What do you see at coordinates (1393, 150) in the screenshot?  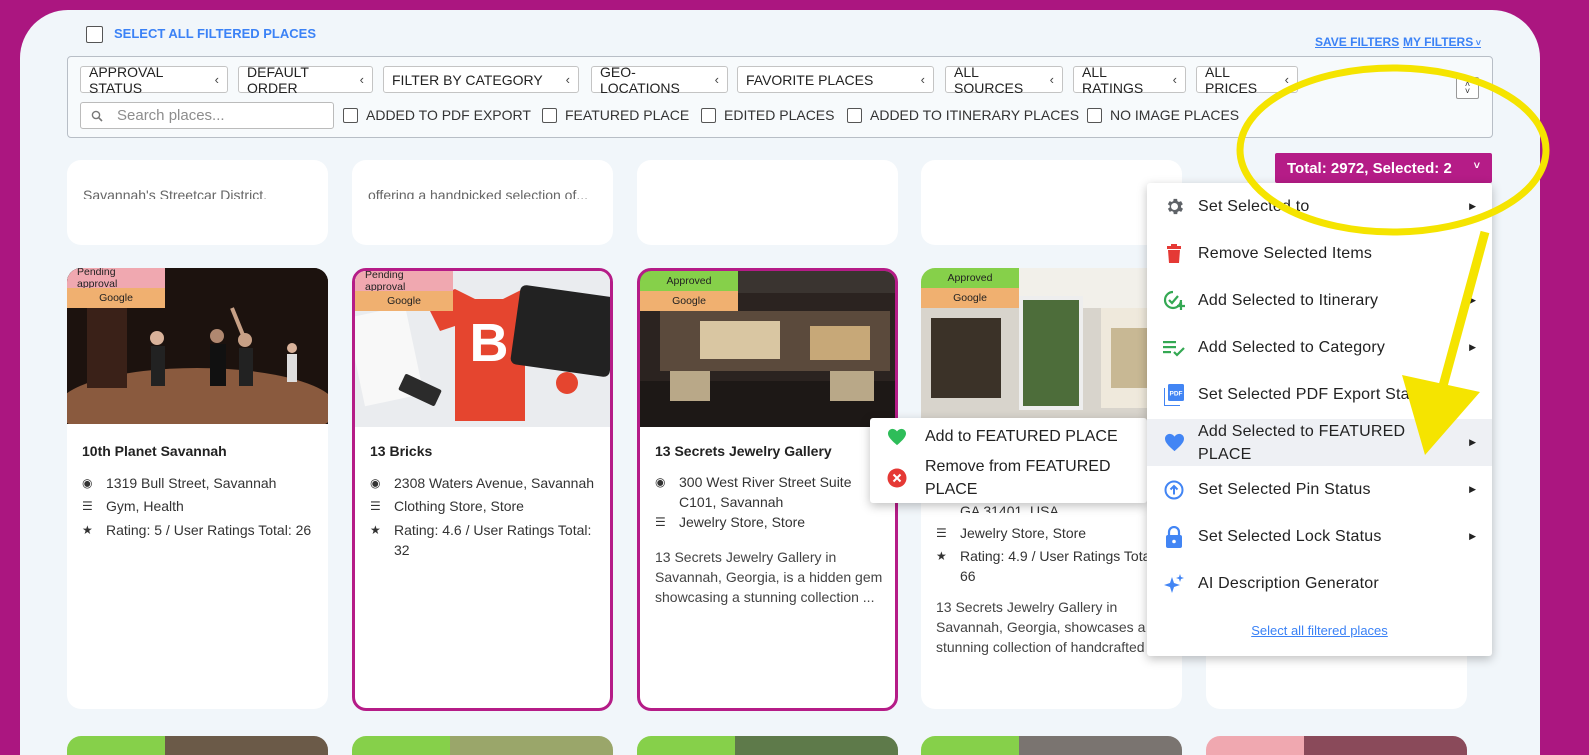 I see `highlight-ellipse` at bounding box center [1393, 150].